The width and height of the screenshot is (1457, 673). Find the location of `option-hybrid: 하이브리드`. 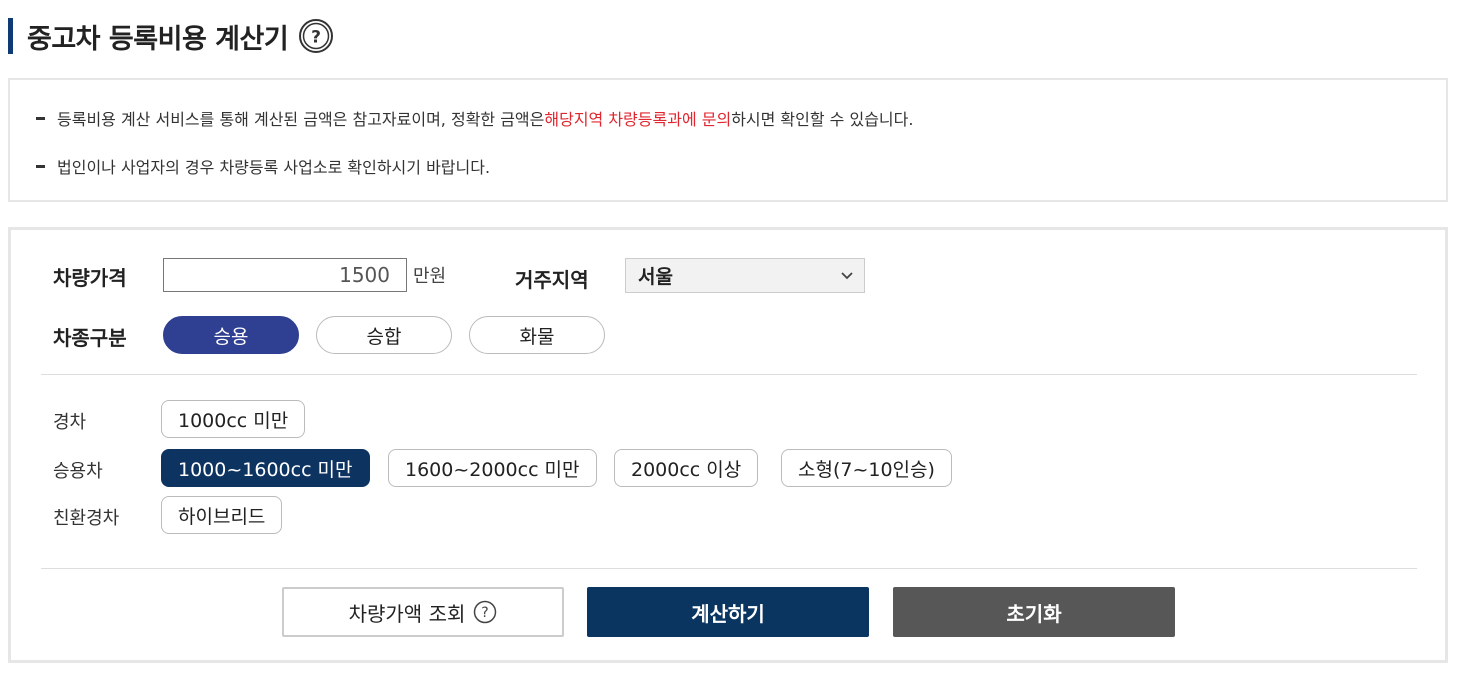

option-hybrid: 하이브리드 is located at coordinates (222, 515).